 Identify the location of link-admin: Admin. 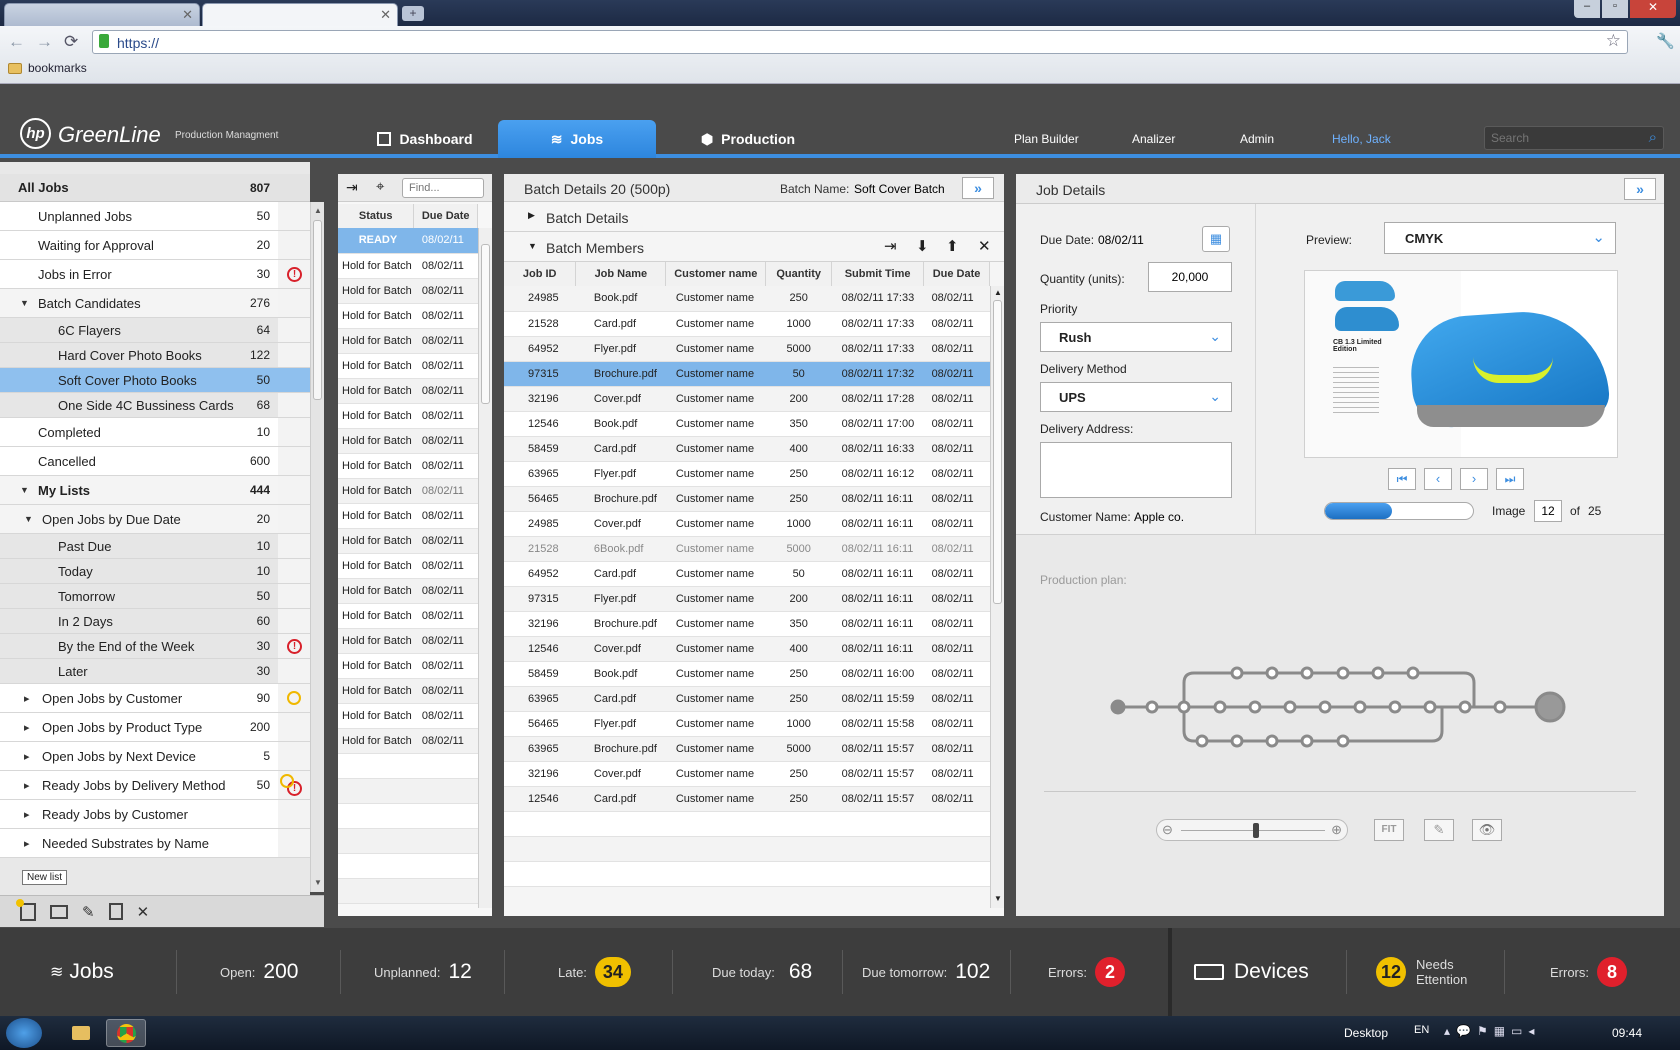
(1257, 139).